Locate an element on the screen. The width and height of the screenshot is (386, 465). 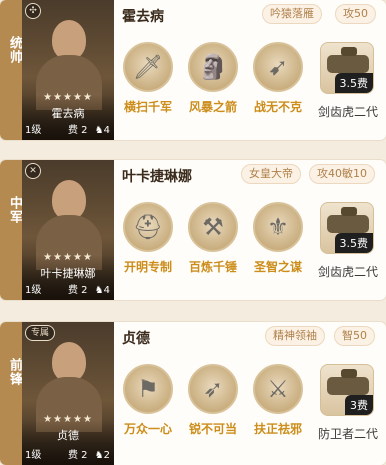
swordsman-icon: ⚔ is located at coordinates (278, 389).